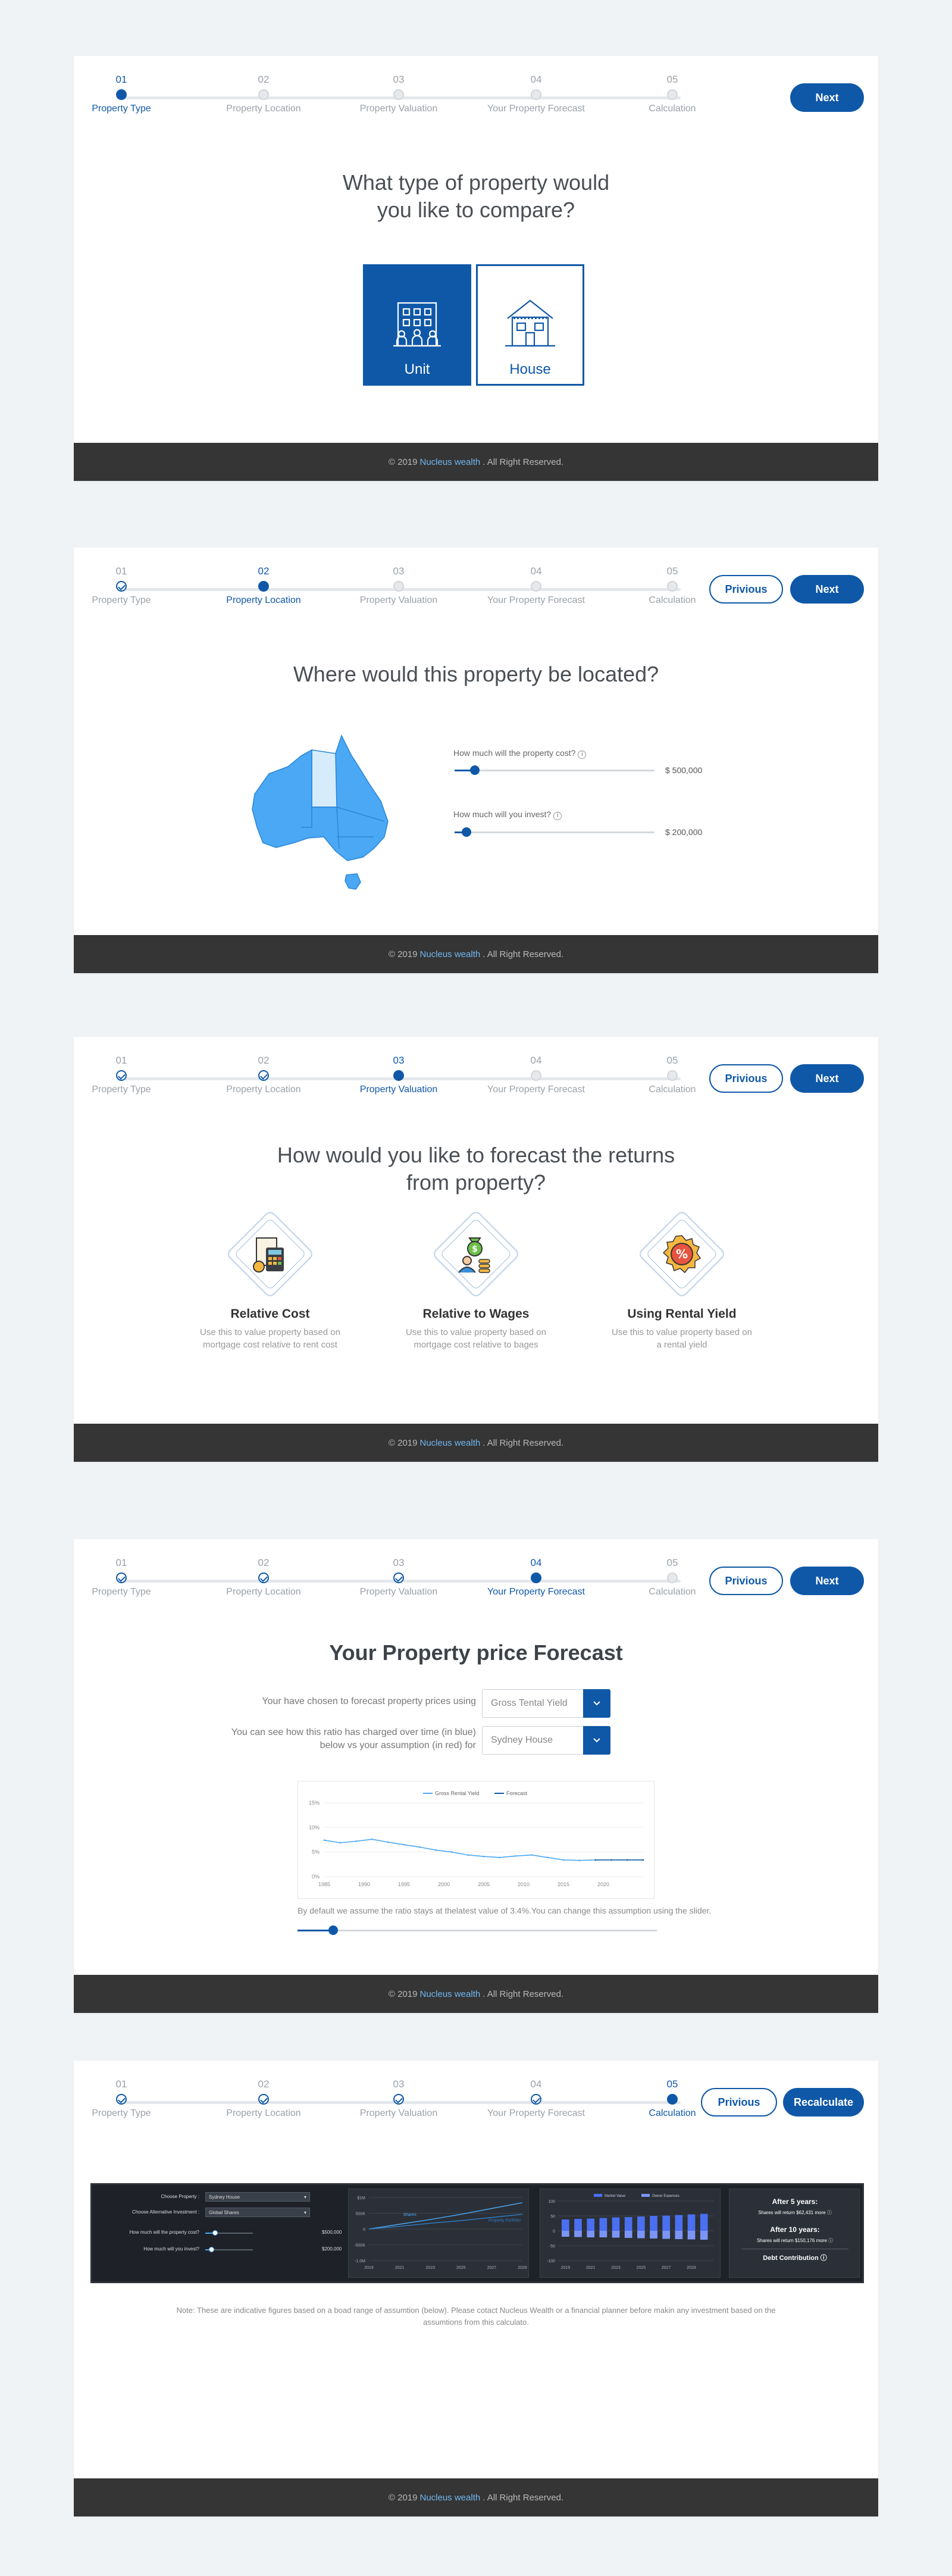 The image size is (952, 2576). What do you see at coordinates (399, 571) in the screenshot?
I see `step-number: 03` at bounding box center [399, 571].